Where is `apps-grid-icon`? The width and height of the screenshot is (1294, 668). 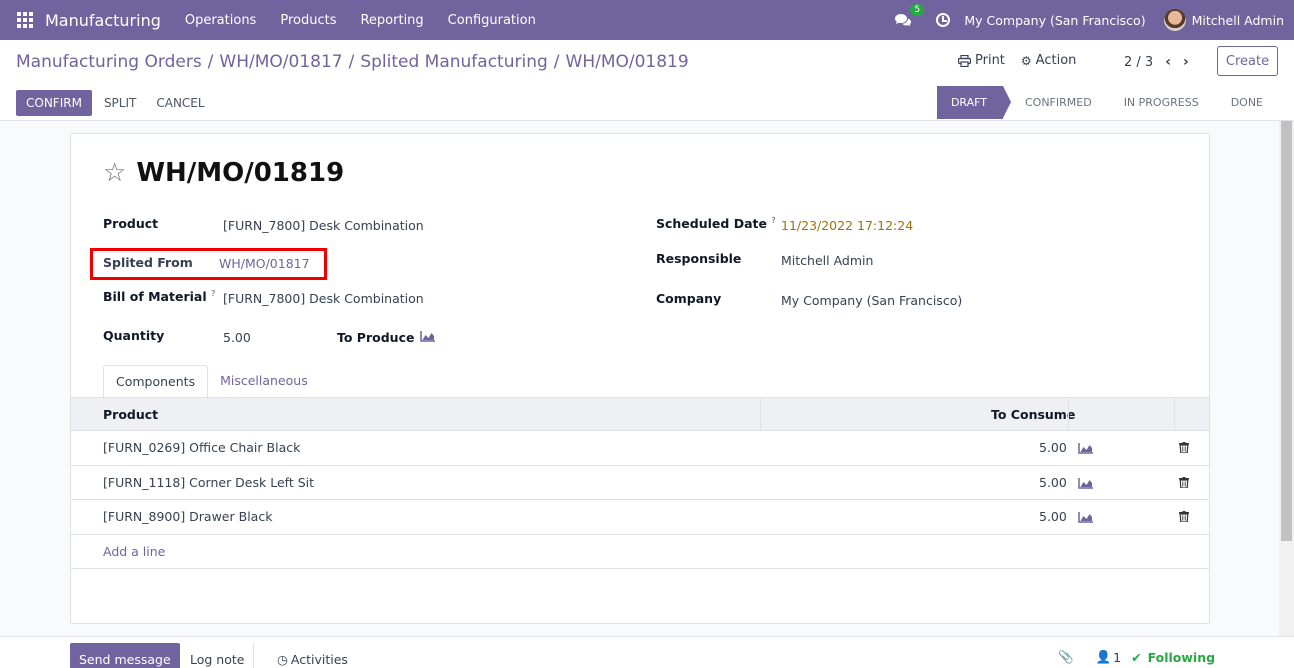 apps-grid-icon is located at coordinates (25, 20).